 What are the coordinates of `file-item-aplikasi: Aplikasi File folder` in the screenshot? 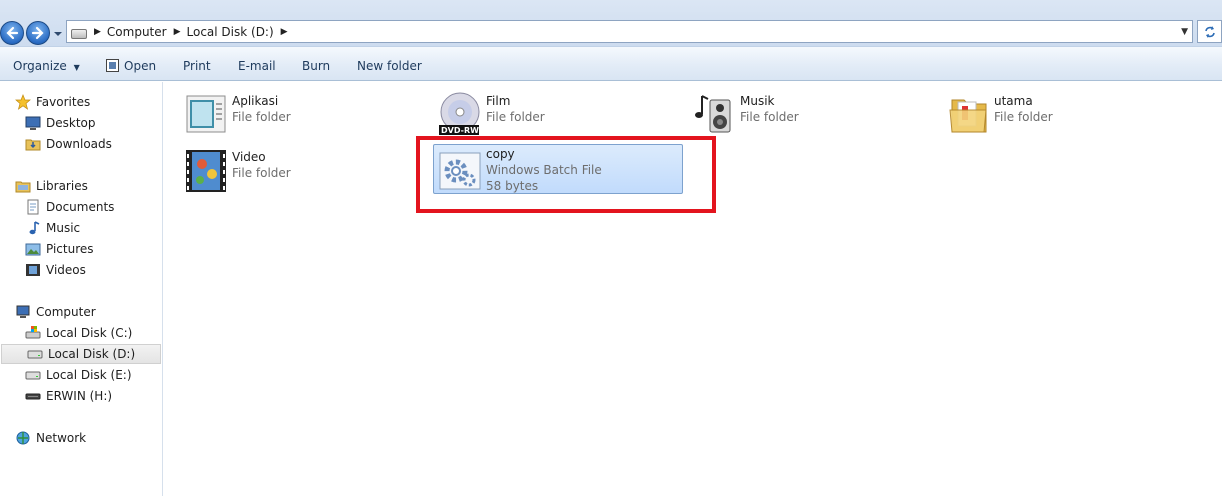 It's located at (305, 113).